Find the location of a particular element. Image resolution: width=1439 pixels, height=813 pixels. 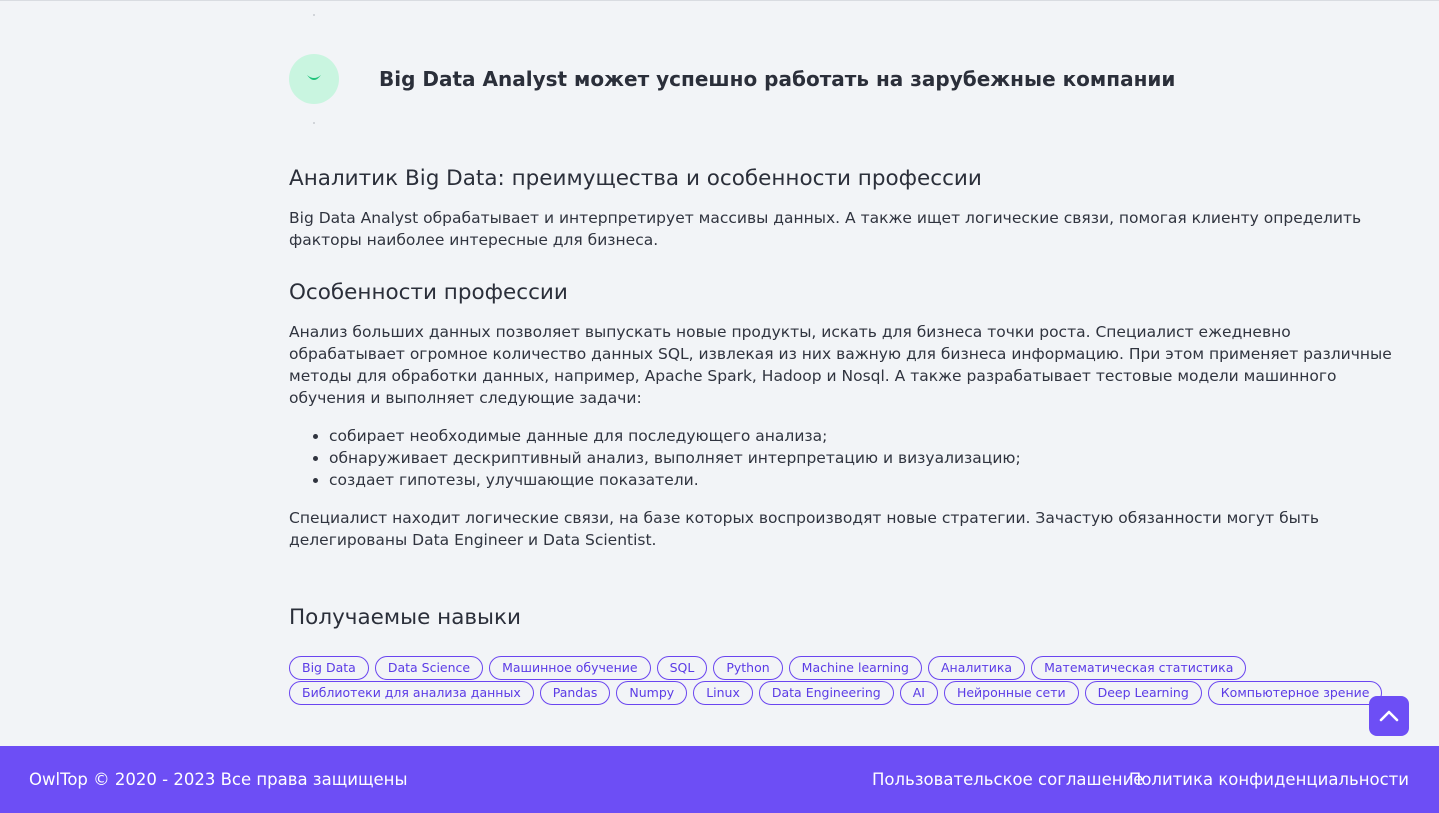

skill-tag: Библиотеки для анализа данных is located at coordinates (411, 693).